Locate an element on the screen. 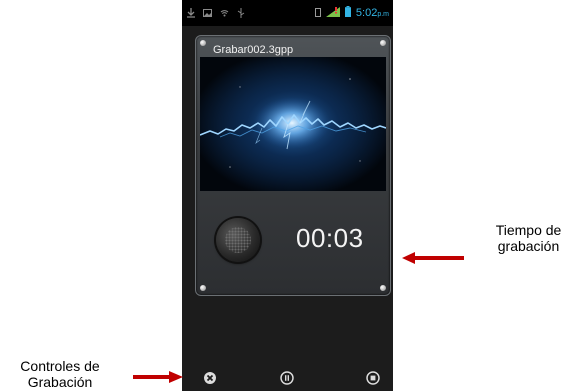  stop-icon is located at coordinates (373, 378).